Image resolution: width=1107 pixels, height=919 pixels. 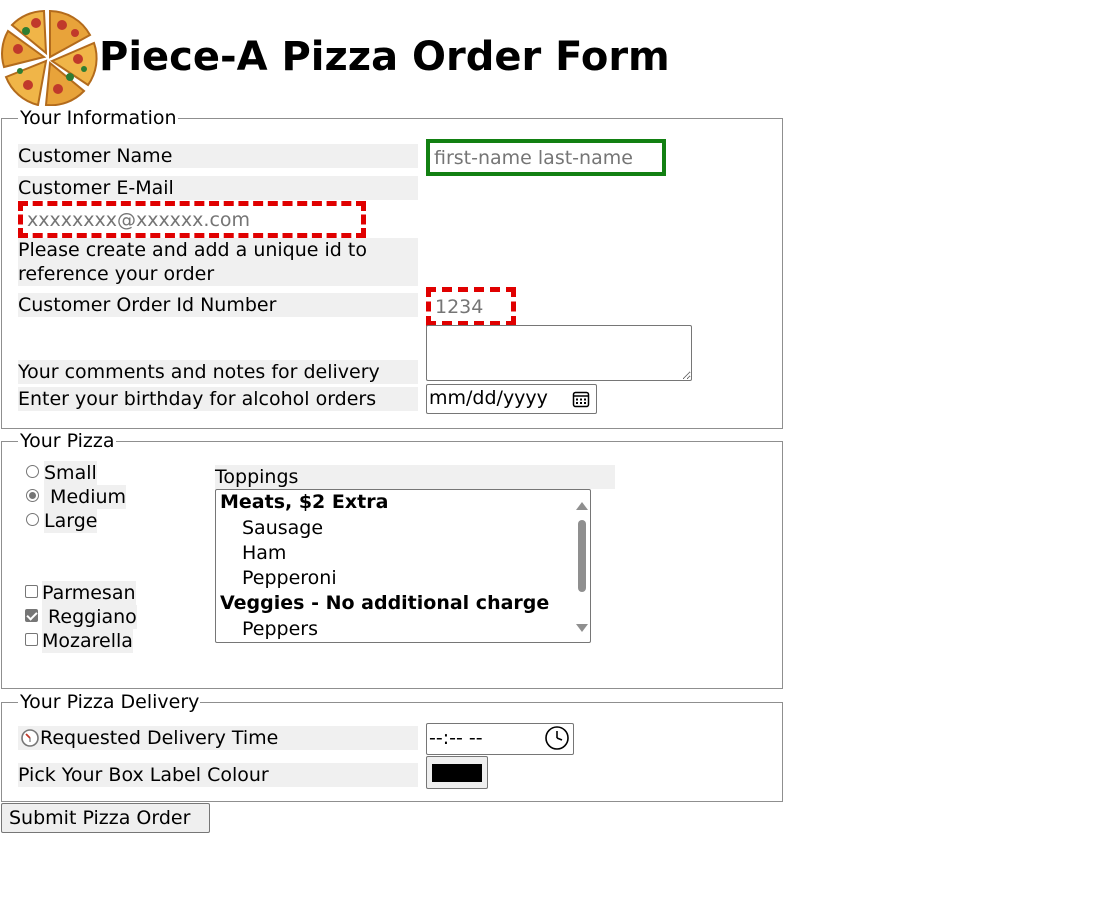 What do you see at coordinates (582, 506) in the screenshot?
I see `scroll-up-arrow-icon` at bounding box center [582, 506].